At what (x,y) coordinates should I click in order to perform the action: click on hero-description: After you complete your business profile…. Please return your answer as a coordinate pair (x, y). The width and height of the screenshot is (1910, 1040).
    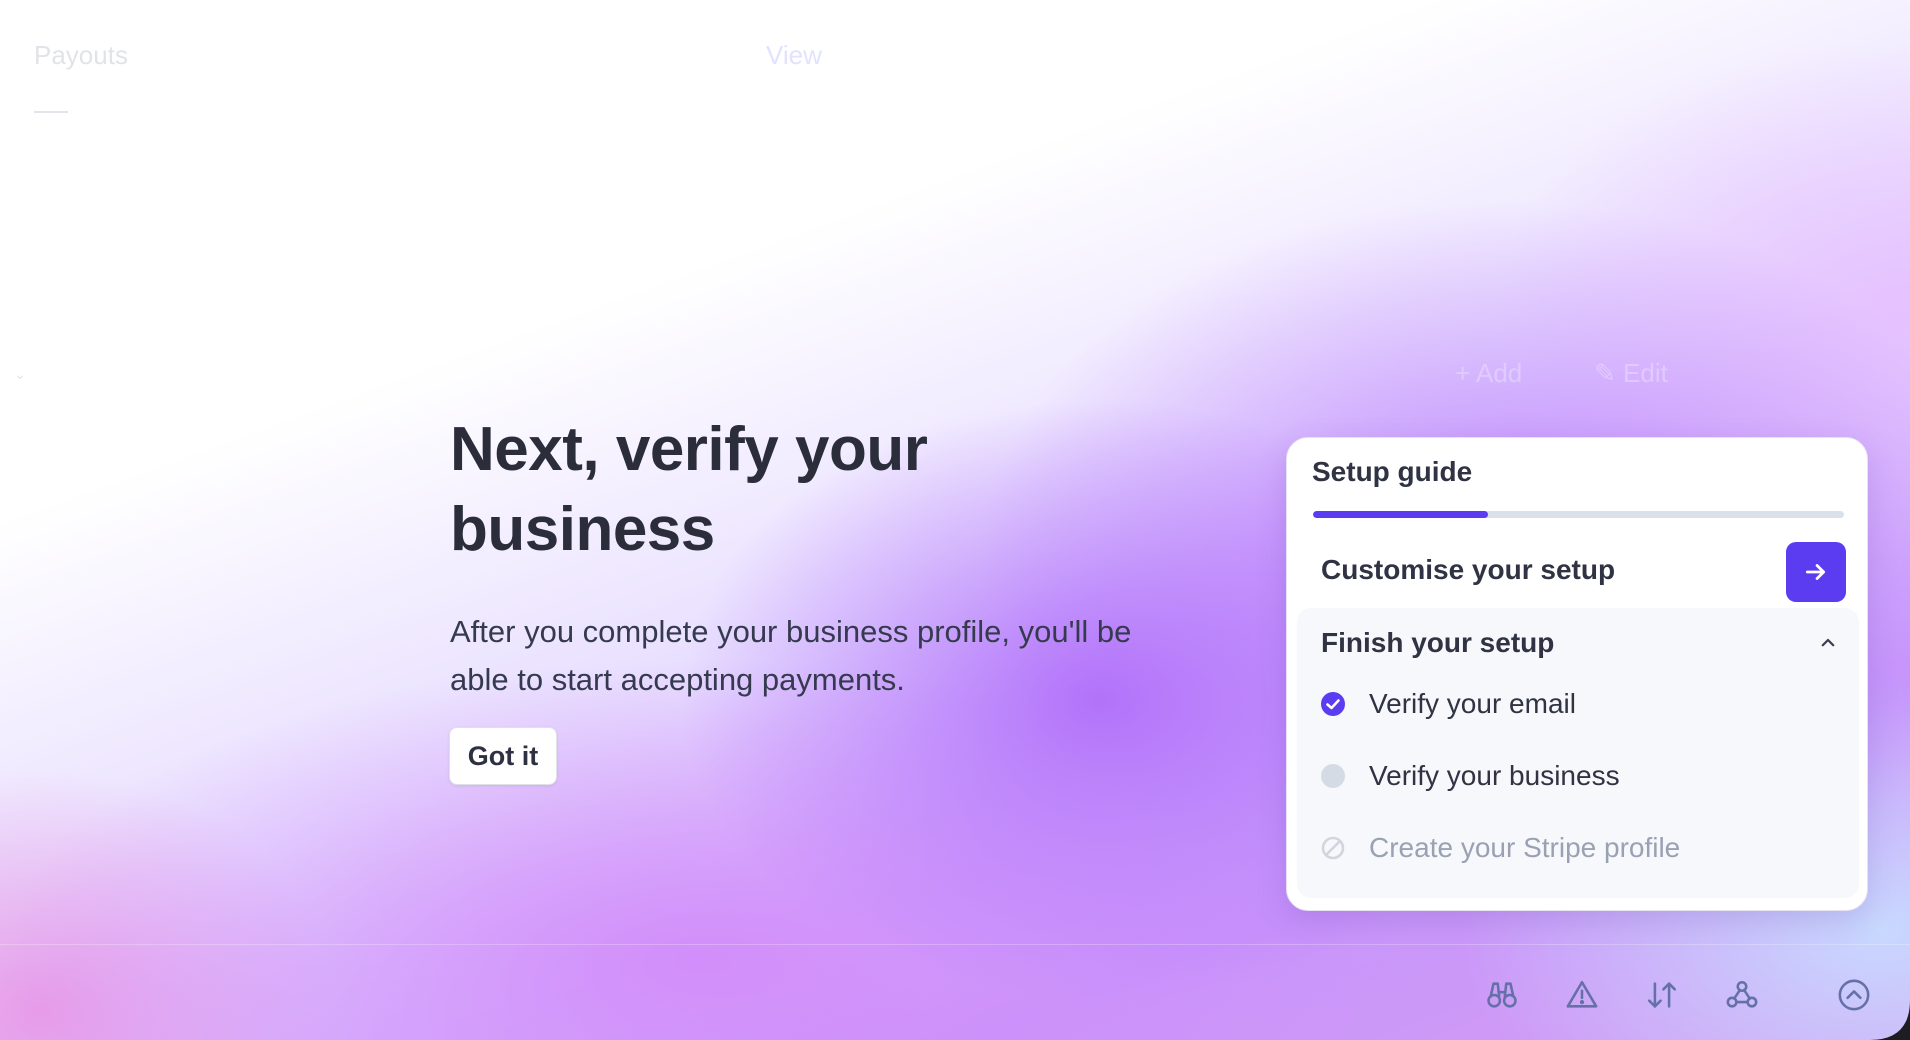
    Looking at the image, I should click on (791, 655).